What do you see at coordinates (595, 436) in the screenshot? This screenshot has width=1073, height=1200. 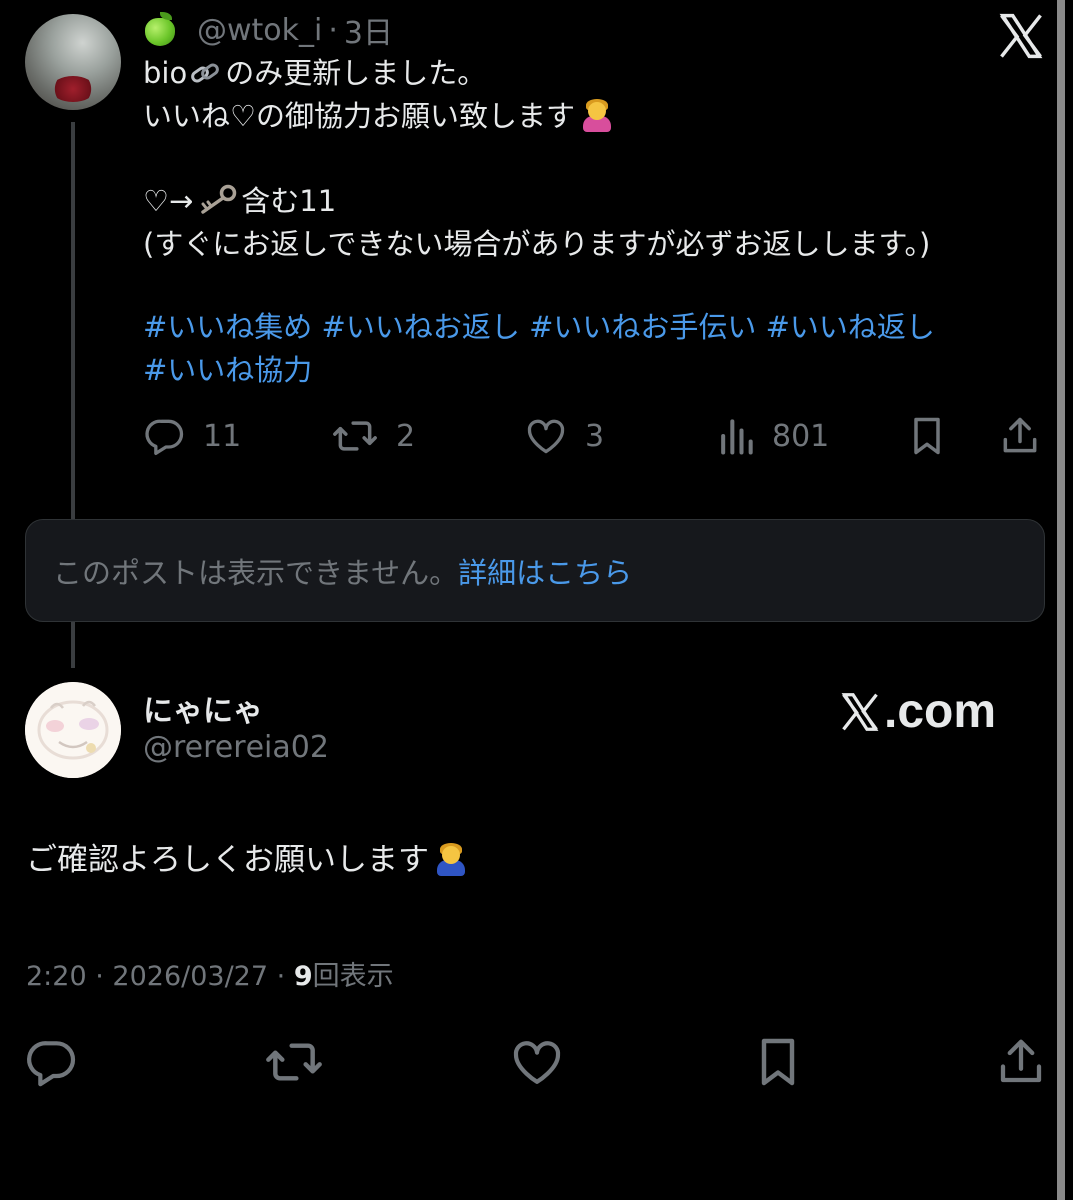 I see `like-count: 3` at bounding box center [595, 436].